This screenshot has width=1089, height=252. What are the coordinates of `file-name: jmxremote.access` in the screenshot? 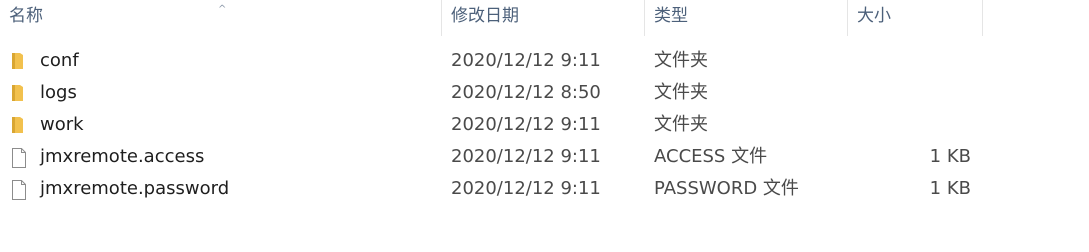 It's located at (122, 156).